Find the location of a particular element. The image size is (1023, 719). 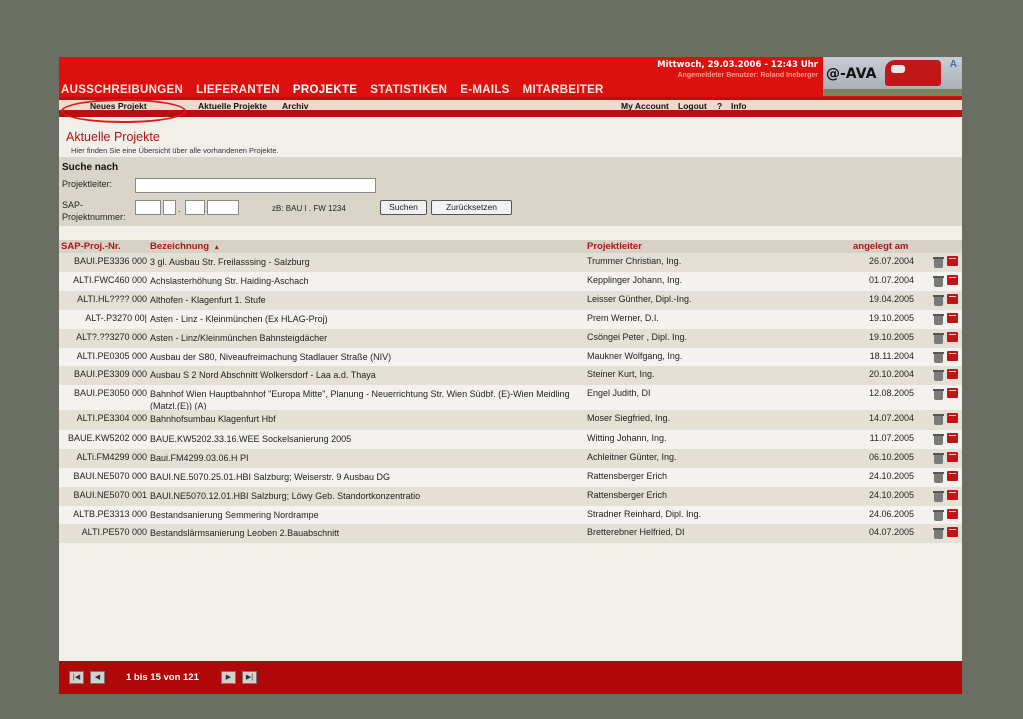

logo-mark-icon: A is located at coordinates (953, 64).